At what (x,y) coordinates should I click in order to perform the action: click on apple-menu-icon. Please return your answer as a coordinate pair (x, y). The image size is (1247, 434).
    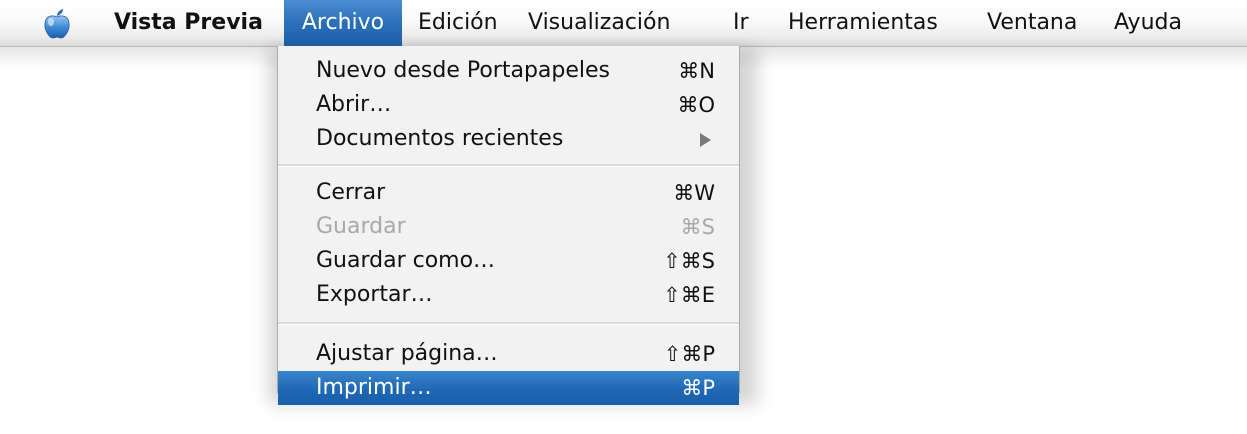
    Looking at the image, I should click on (57, 24).